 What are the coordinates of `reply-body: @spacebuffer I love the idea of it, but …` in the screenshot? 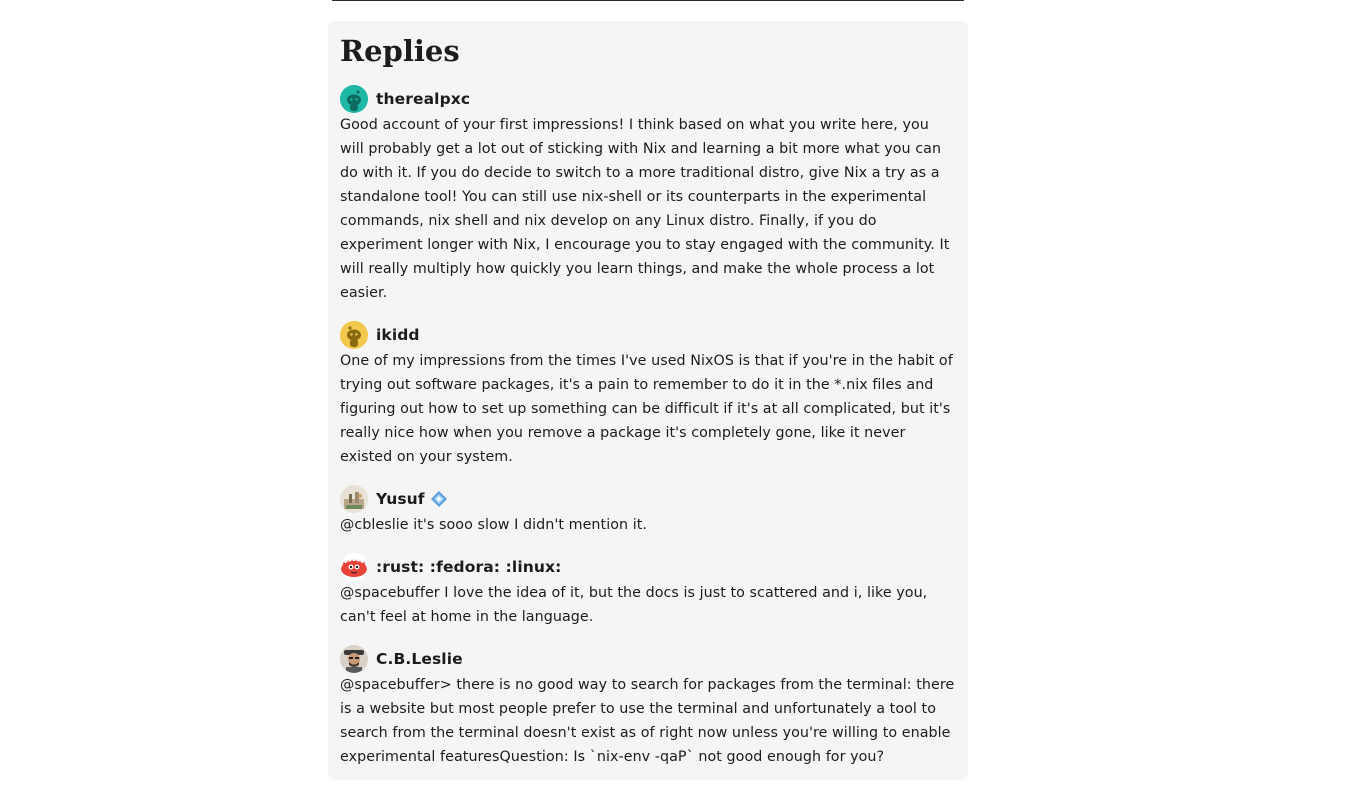 It's located at (634, 605).